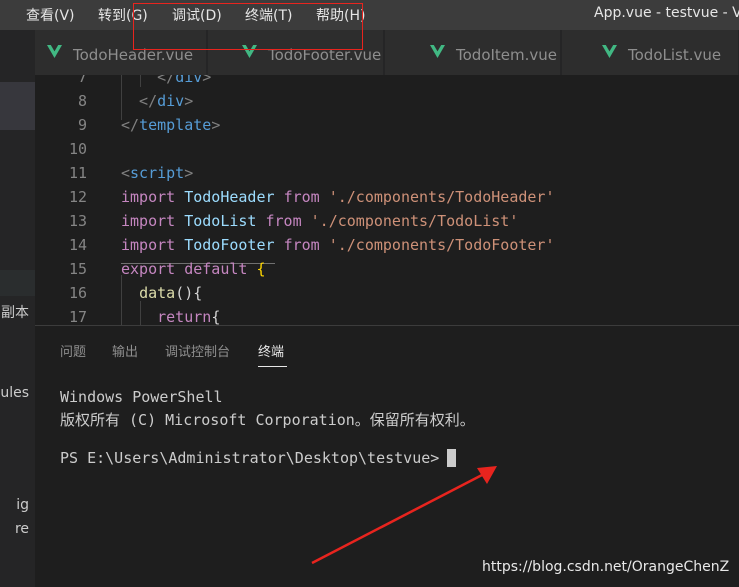  What do you see at coordinates (387, 82) in the screenshot?
I see `code-line: 7 </div>` at bounding box center [387, 82].